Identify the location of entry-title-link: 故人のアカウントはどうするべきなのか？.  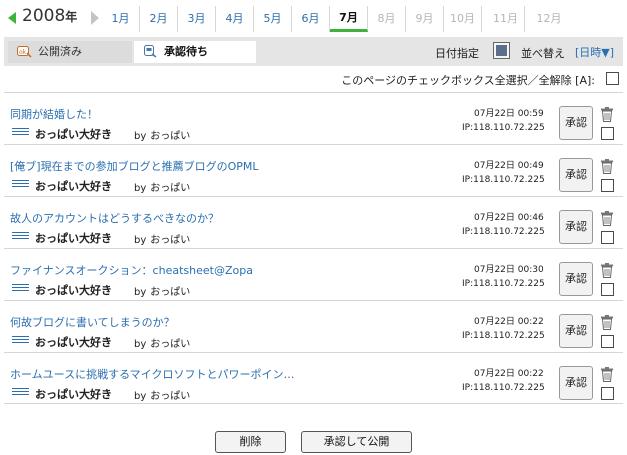
(114, 218).